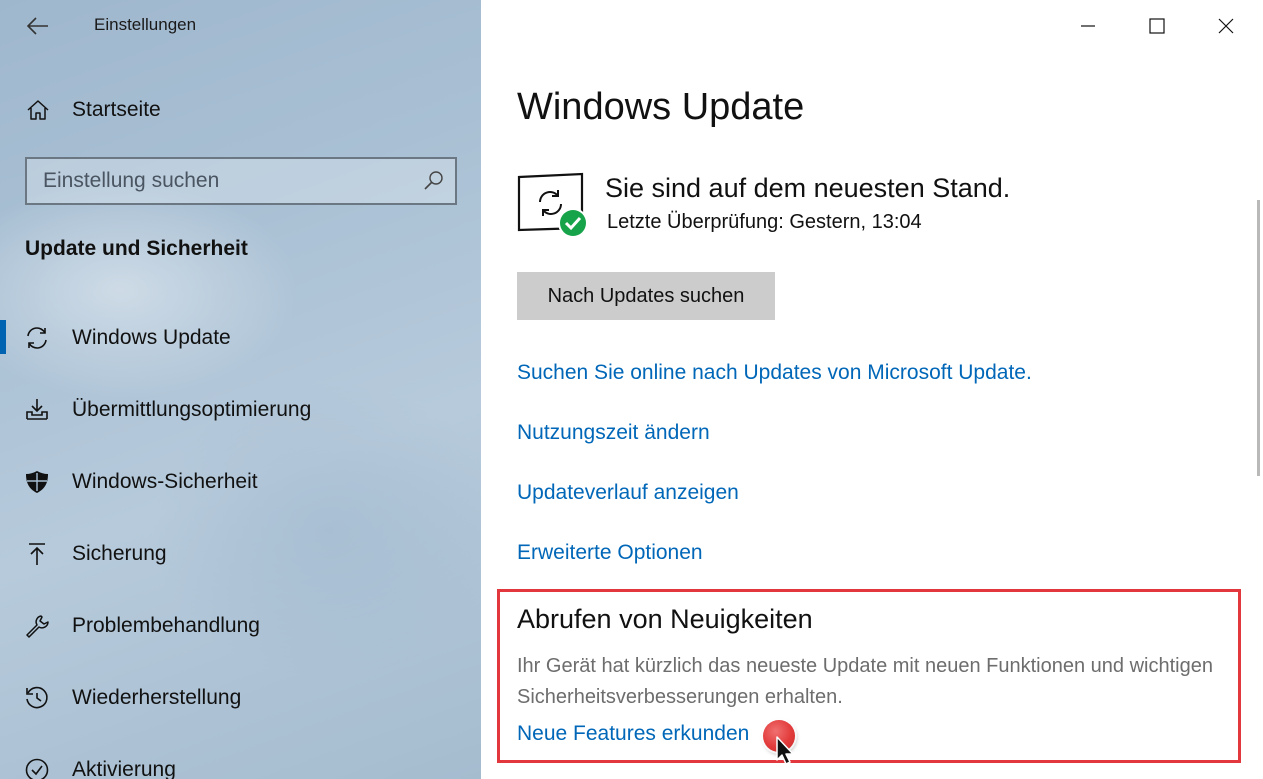 Image resolution: width=1263 pixels, height=779 pixels. Describe the element at coordinates (192, 409) in the screenshot. I see `sidebar-item-label: Übermittlungsoptimierung` at that location.